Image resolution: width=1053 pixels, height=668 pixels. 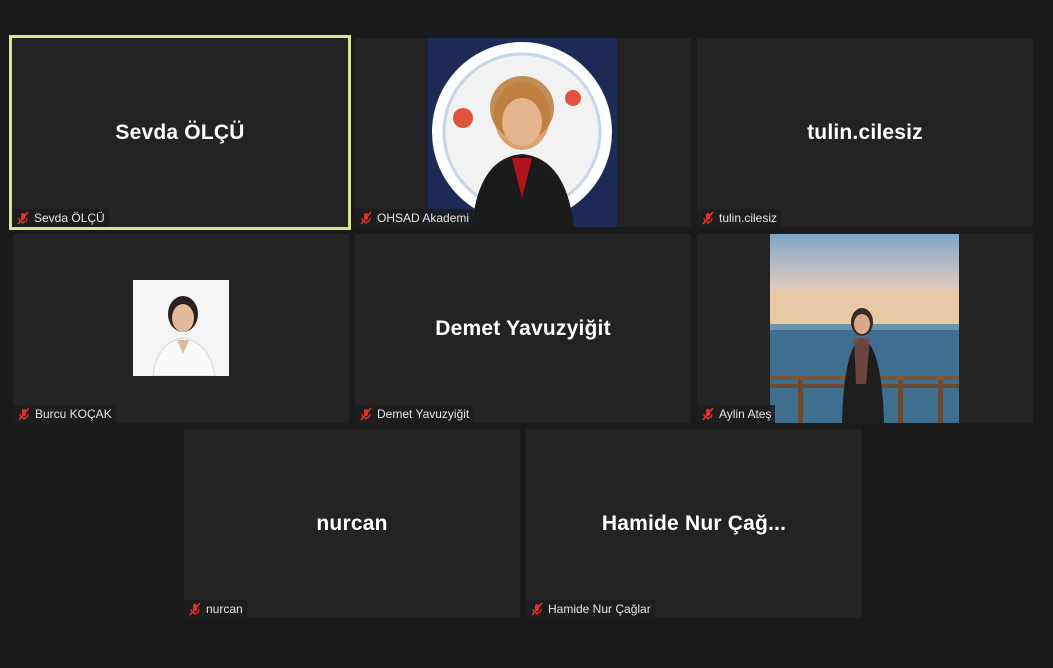 I want to click on participant-label: Burcu KOÇAK, so click(x=64, y=414).